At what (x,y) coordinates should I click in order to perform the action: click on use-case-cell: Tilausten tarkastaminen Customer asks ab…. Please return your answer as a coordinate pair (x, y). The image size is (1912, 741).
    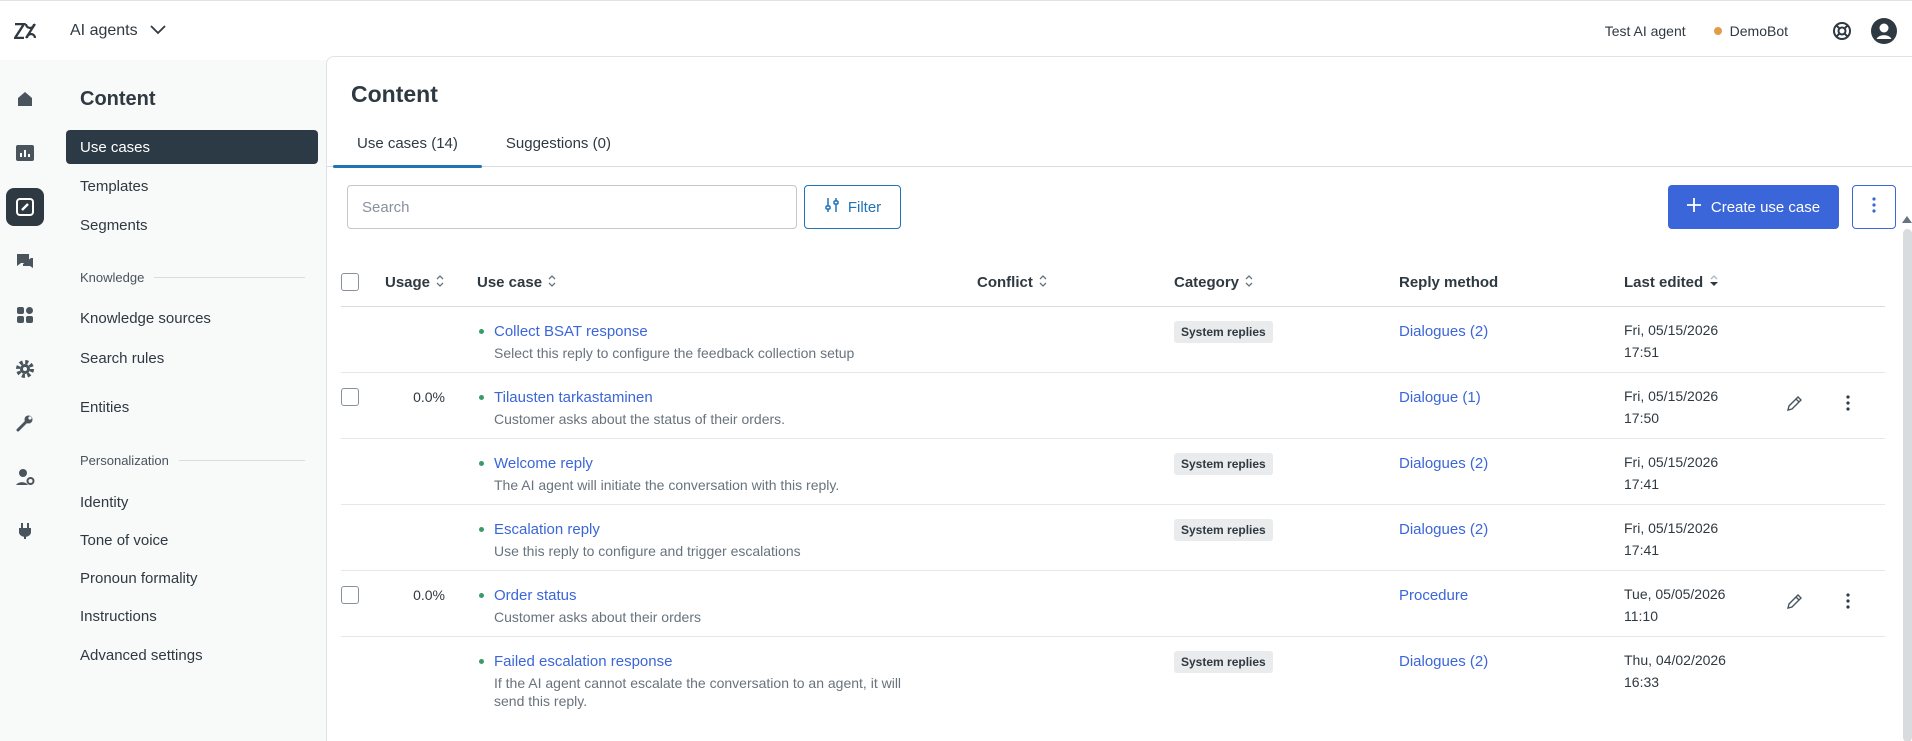
    Looking at the image, I should click on (710, 408).